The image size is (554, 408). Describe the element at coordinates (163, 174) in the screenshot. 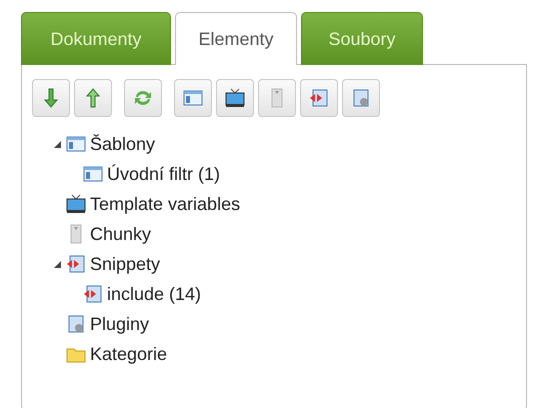

I see `tree-item: Úvodní filtr (1)` at that location.